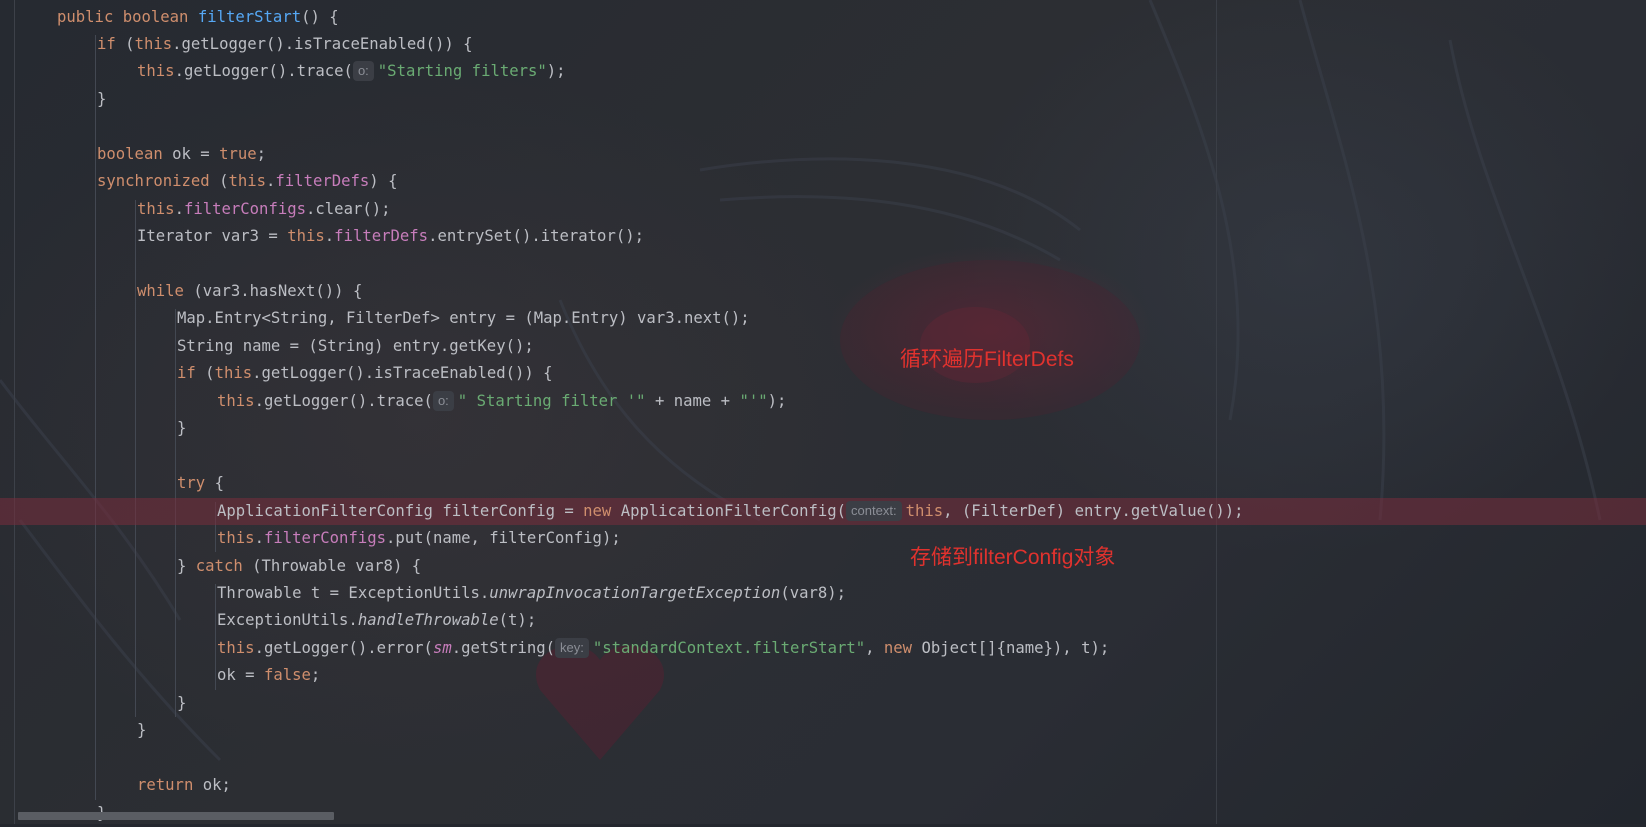 The width and height of the screenshot is (1646, 827). What do you see at coordinates (176, 816) in the screenshot?
I see `horizontal-scrollbar-thumb` at bounding box center [176, 816].